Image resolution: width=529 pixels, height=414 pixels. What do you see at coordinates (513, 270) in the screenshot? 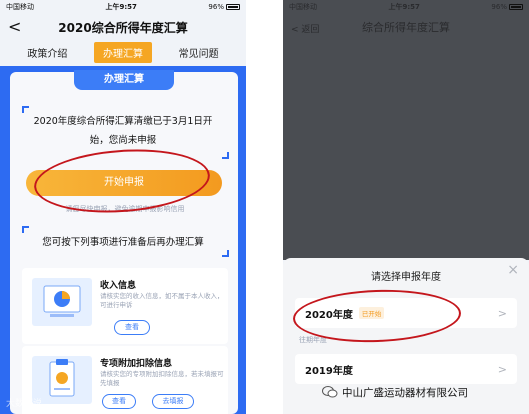
I see `close-icon: ×` at bounding box center [513, 270].